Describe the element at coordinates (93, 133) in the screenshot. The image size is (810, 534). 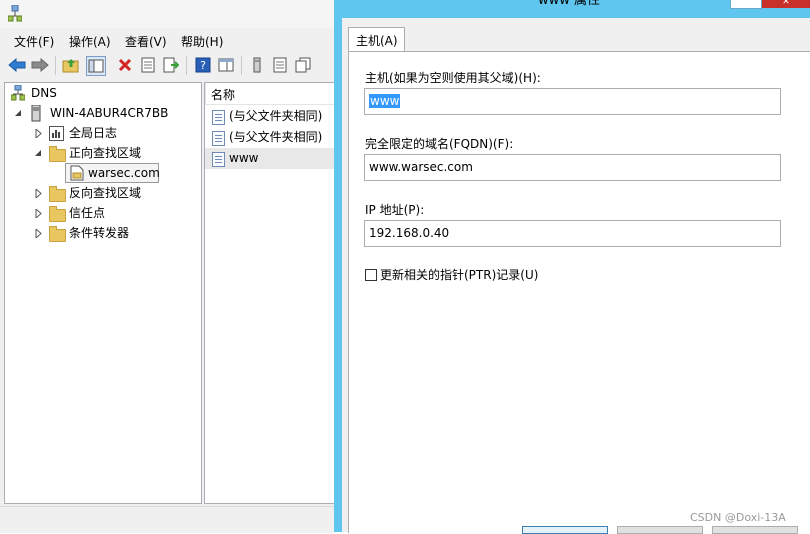
I see `tree-item-label: 全局日志` at that location.